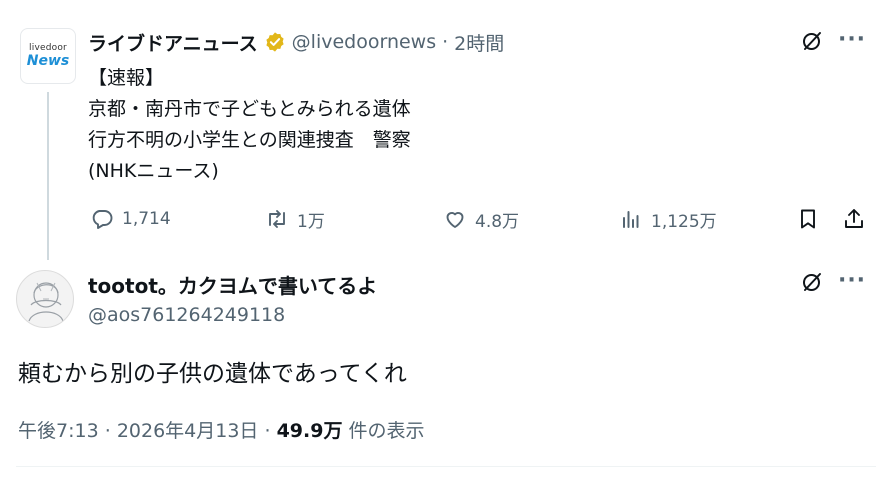 The width and height of the screenshot is (892, 480). Describe the element at coordinates (277, 219) in the screenshot. I see `retweet-icon` at that location.